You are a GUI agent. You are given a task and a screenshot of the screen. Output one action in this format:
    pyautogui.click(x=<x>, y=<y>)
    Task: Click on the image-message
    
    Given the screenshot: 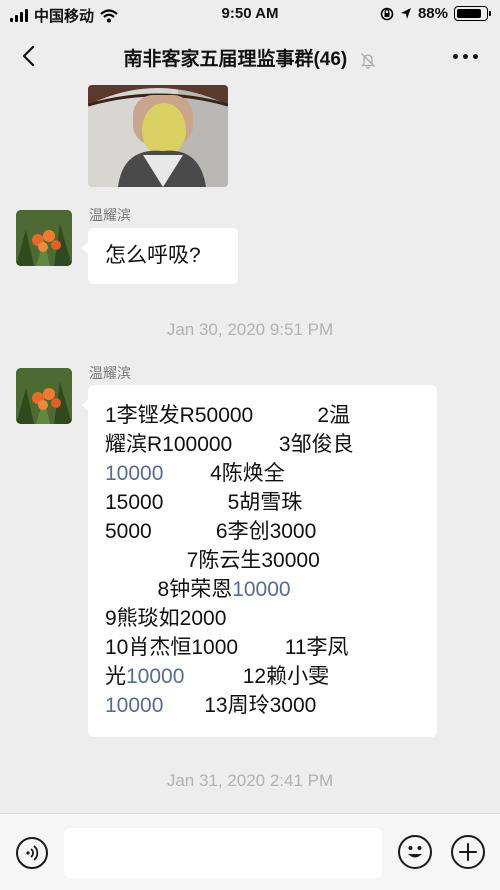 What is the action you would take?
    pyautogui.click(x=158, y=136)
    